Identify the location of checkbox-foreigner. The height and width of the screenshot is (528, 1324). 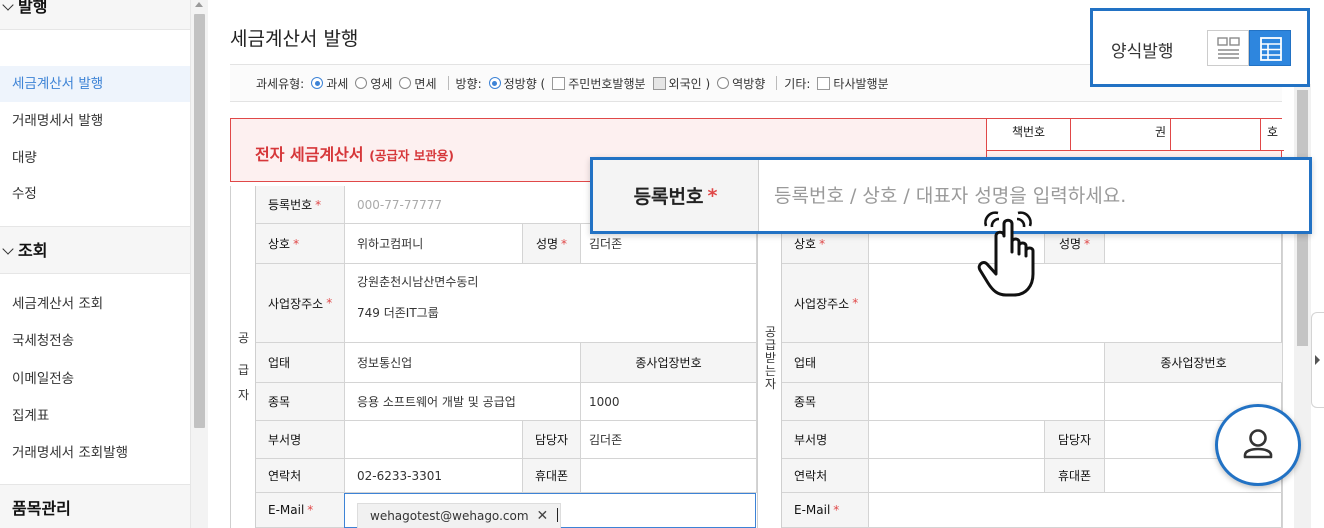
(659, 83).